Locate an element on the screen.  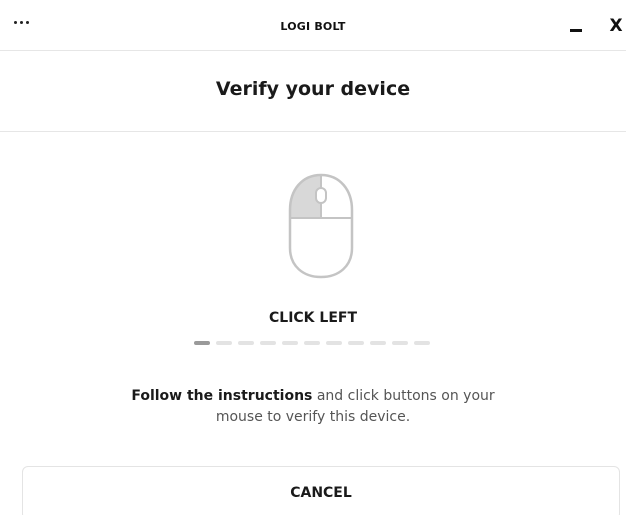
mouse-left-click-icon is located at coordinates (321, 226).